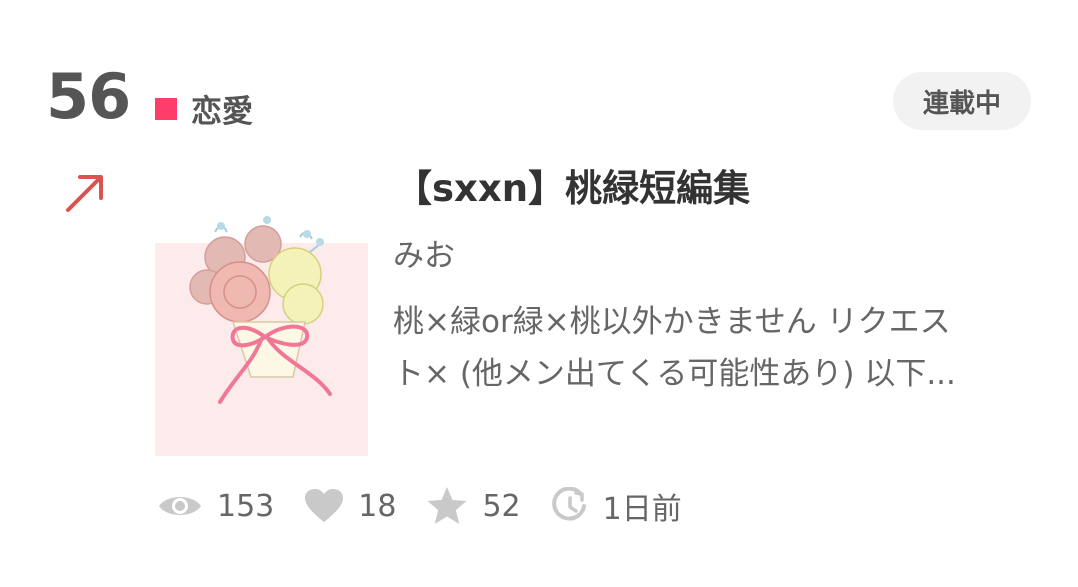  I want to click on author-name: みお, so click(424, 252).